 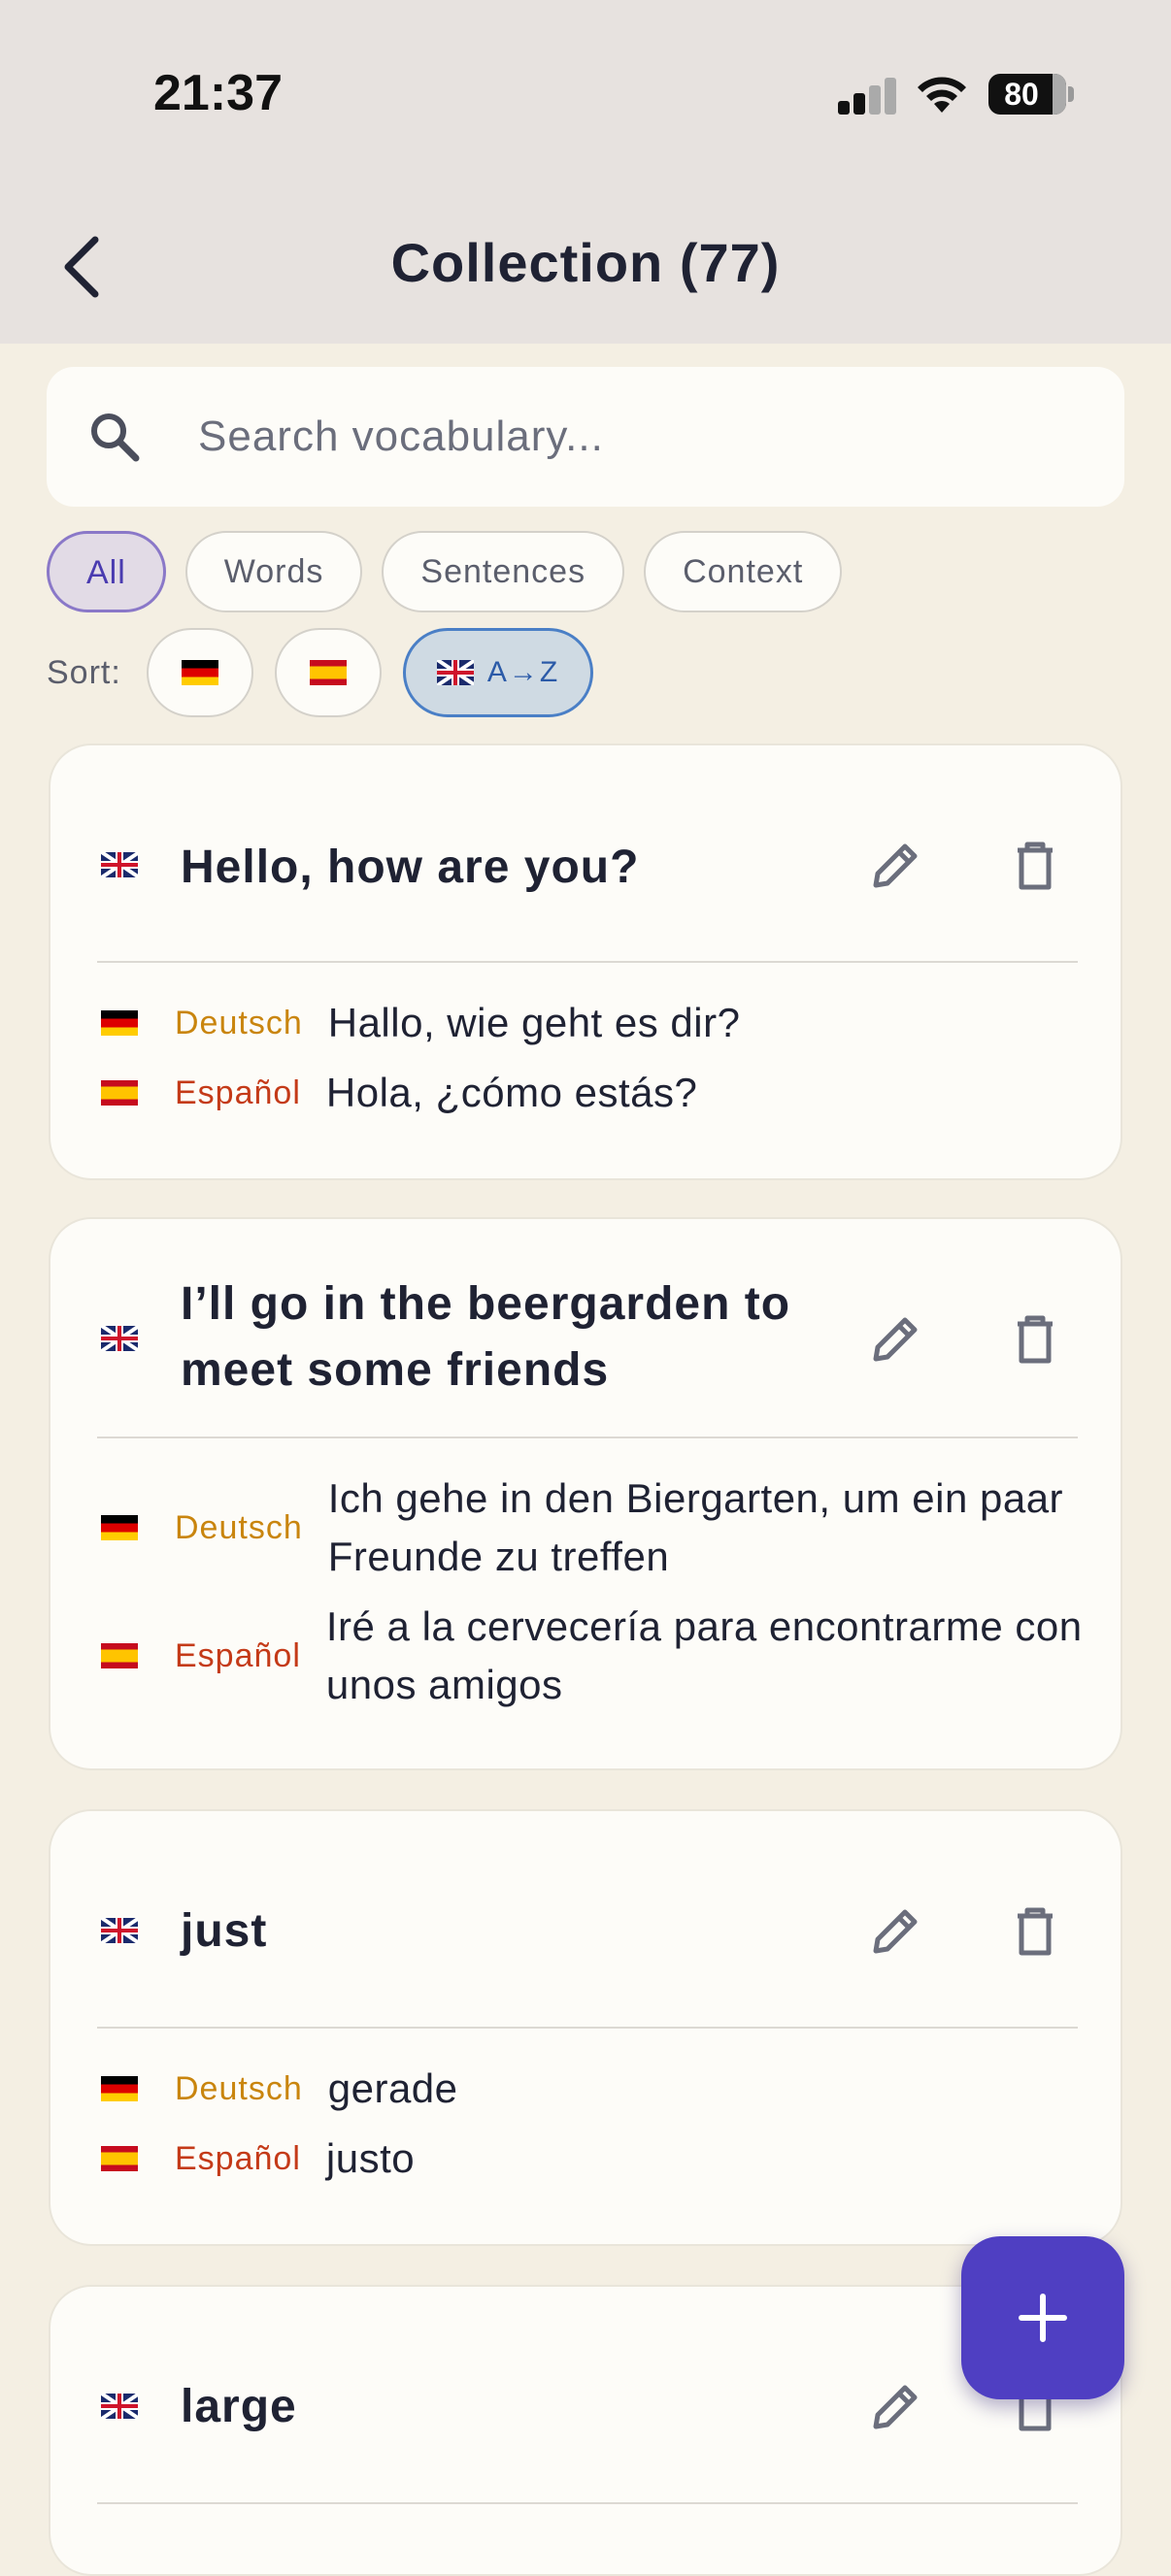 I want to click on plus-icon, so click(x=1043, y=2318).